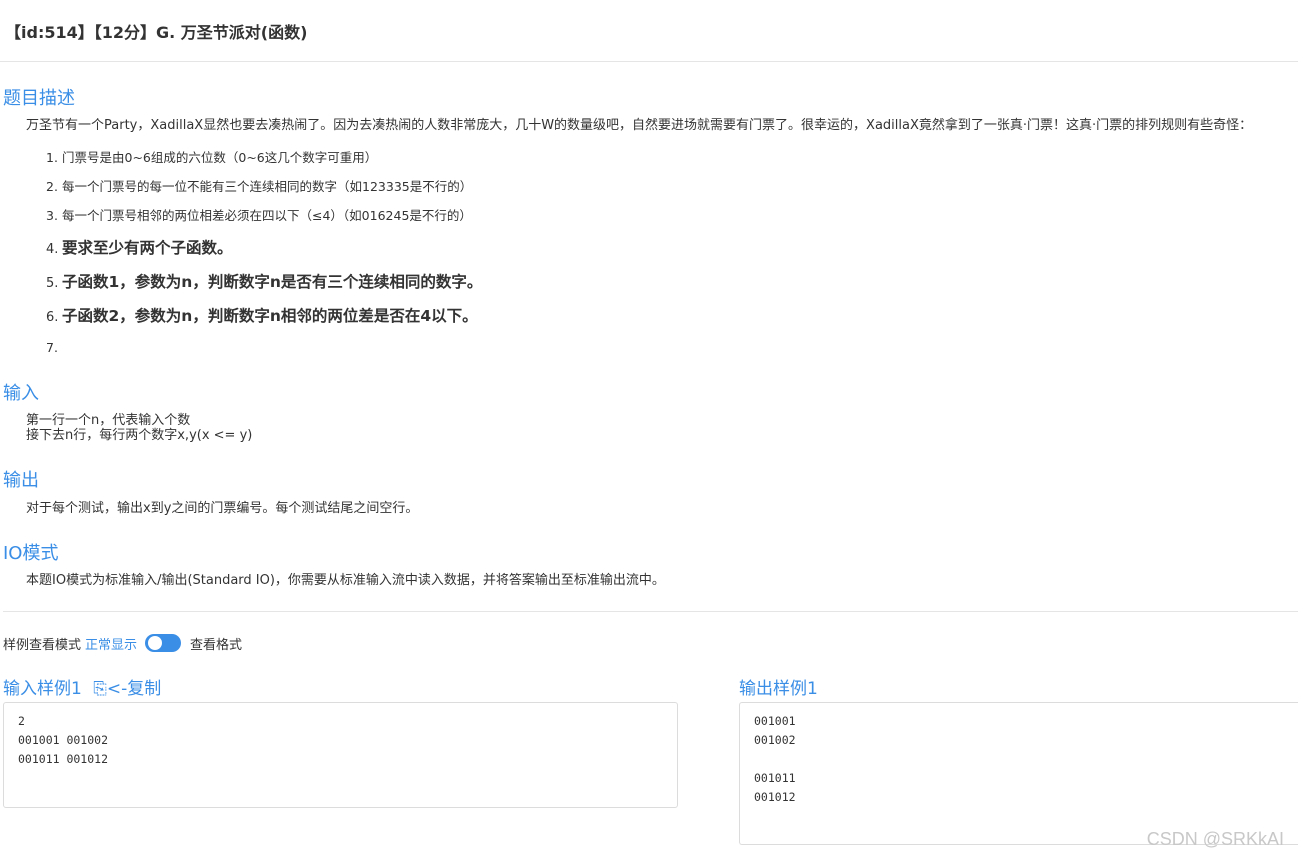 The image size is (1298, 862). I want to click on sample-mode-toggle, so click(163, 643).